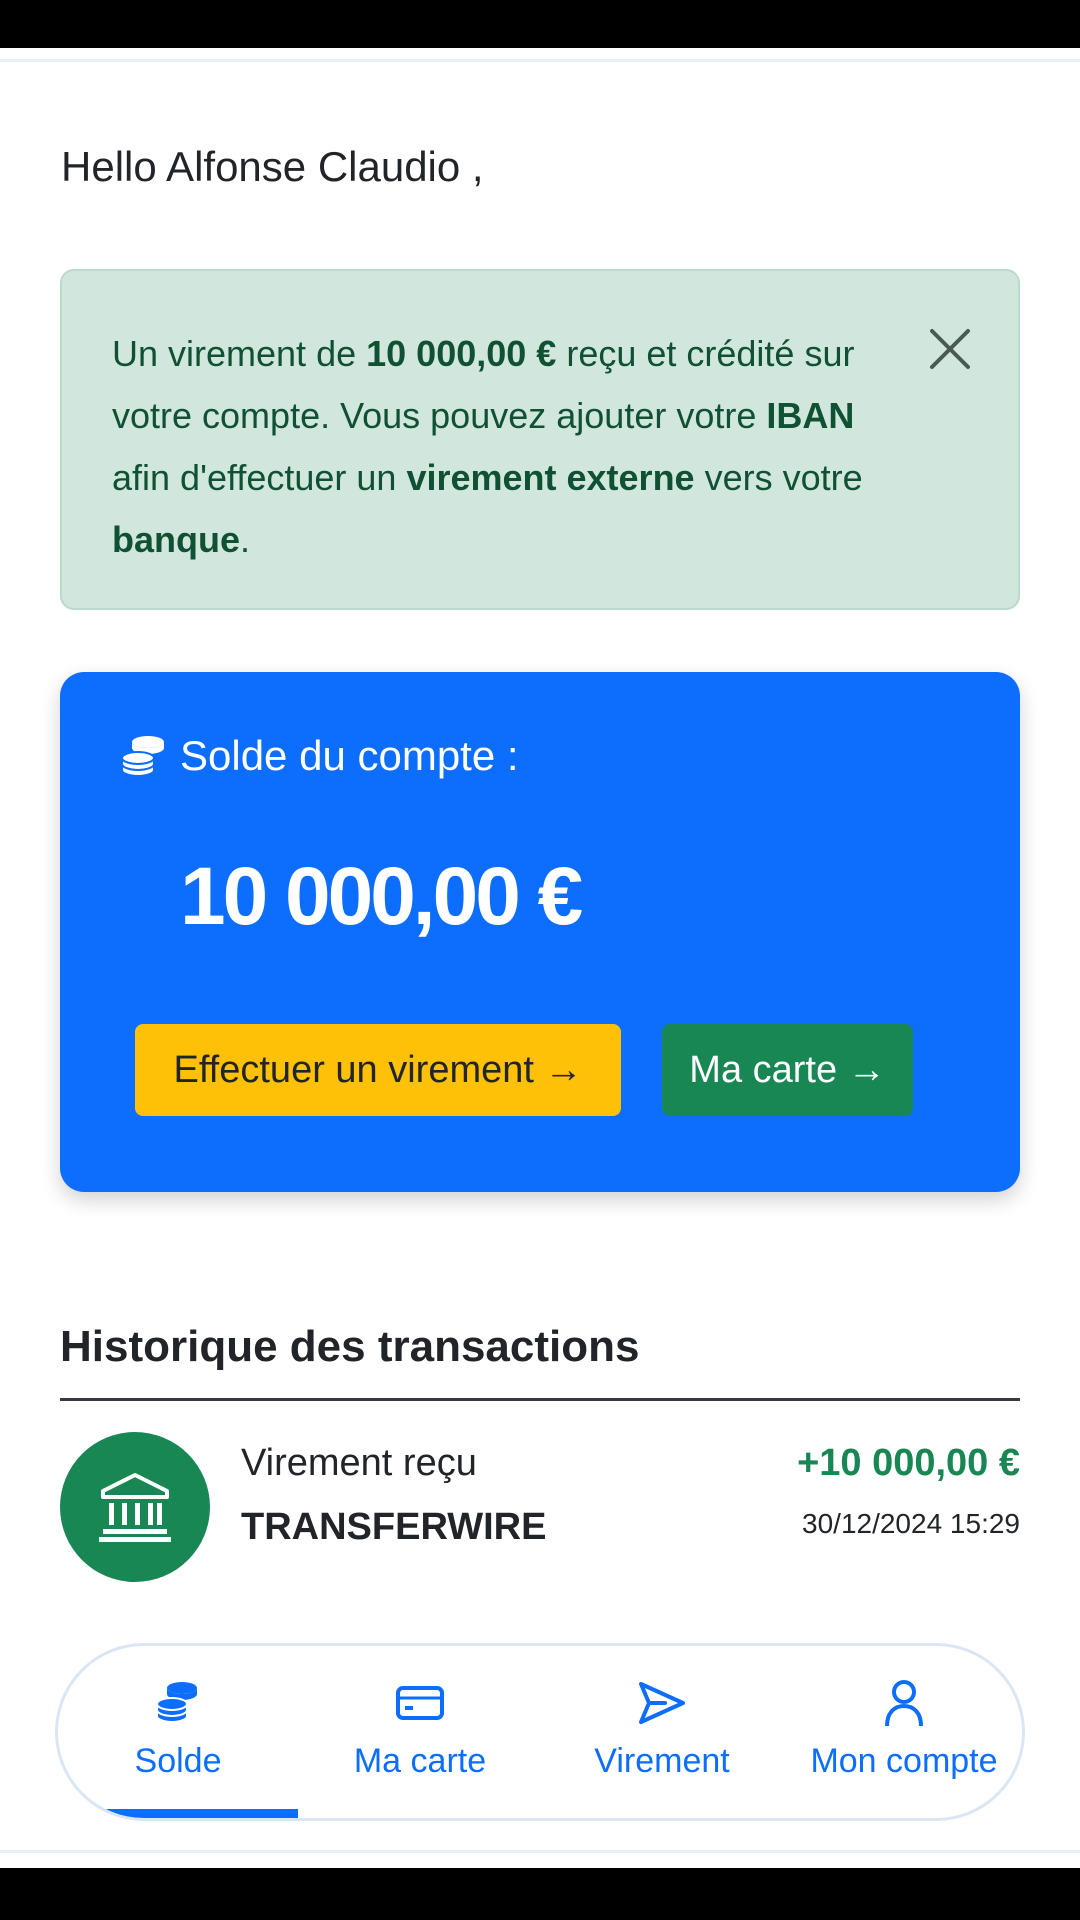 Image resolution: width=1080 pixels, height=1920 pixels. I want to click on transaction-amount: +10 000,00 €, so click(908, 1463).